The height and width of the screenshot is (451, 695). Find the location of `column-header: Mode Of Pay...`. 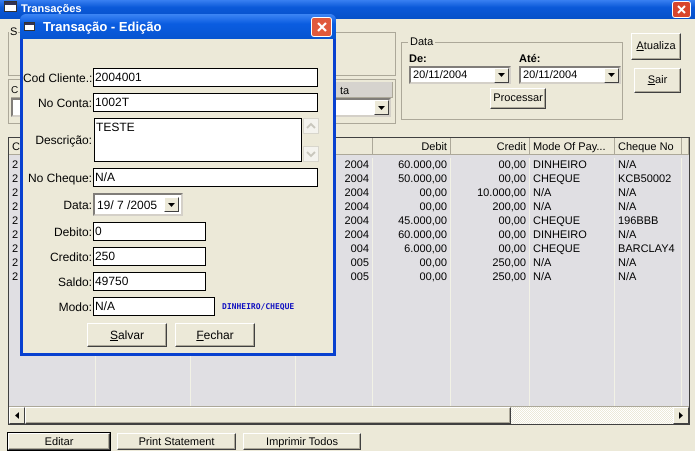

column-header: Mode Of Pay... is located at coordinates (572, 146).